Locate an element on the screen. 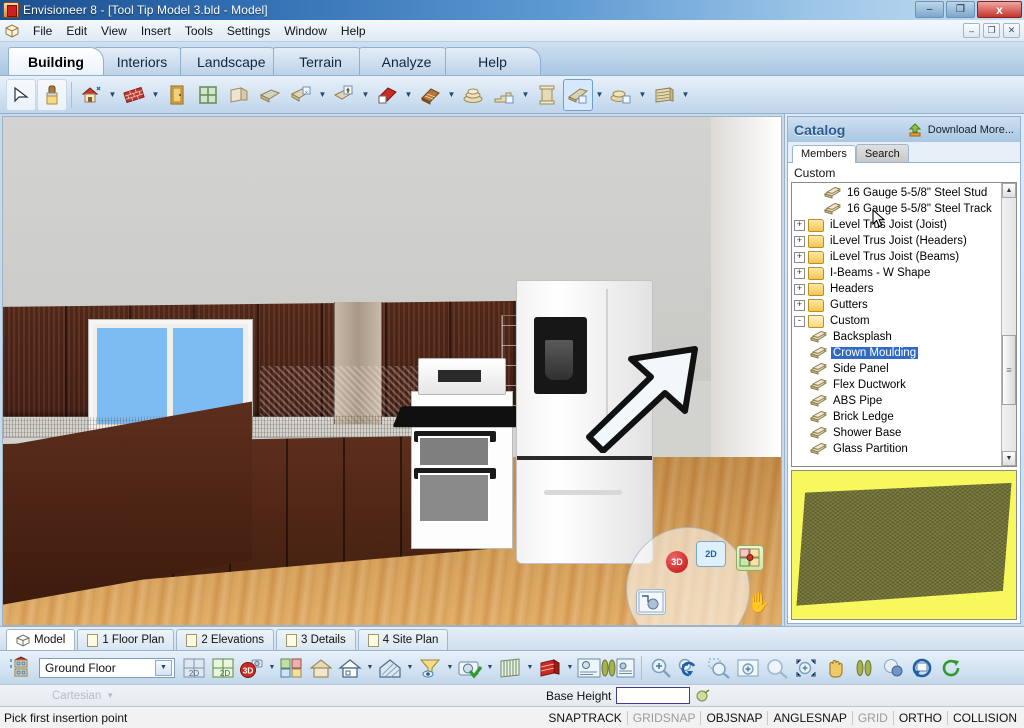 Image resolution: width=1024 pixels, height=728 pixels. wall-tool is located at coordinates (134, 95).